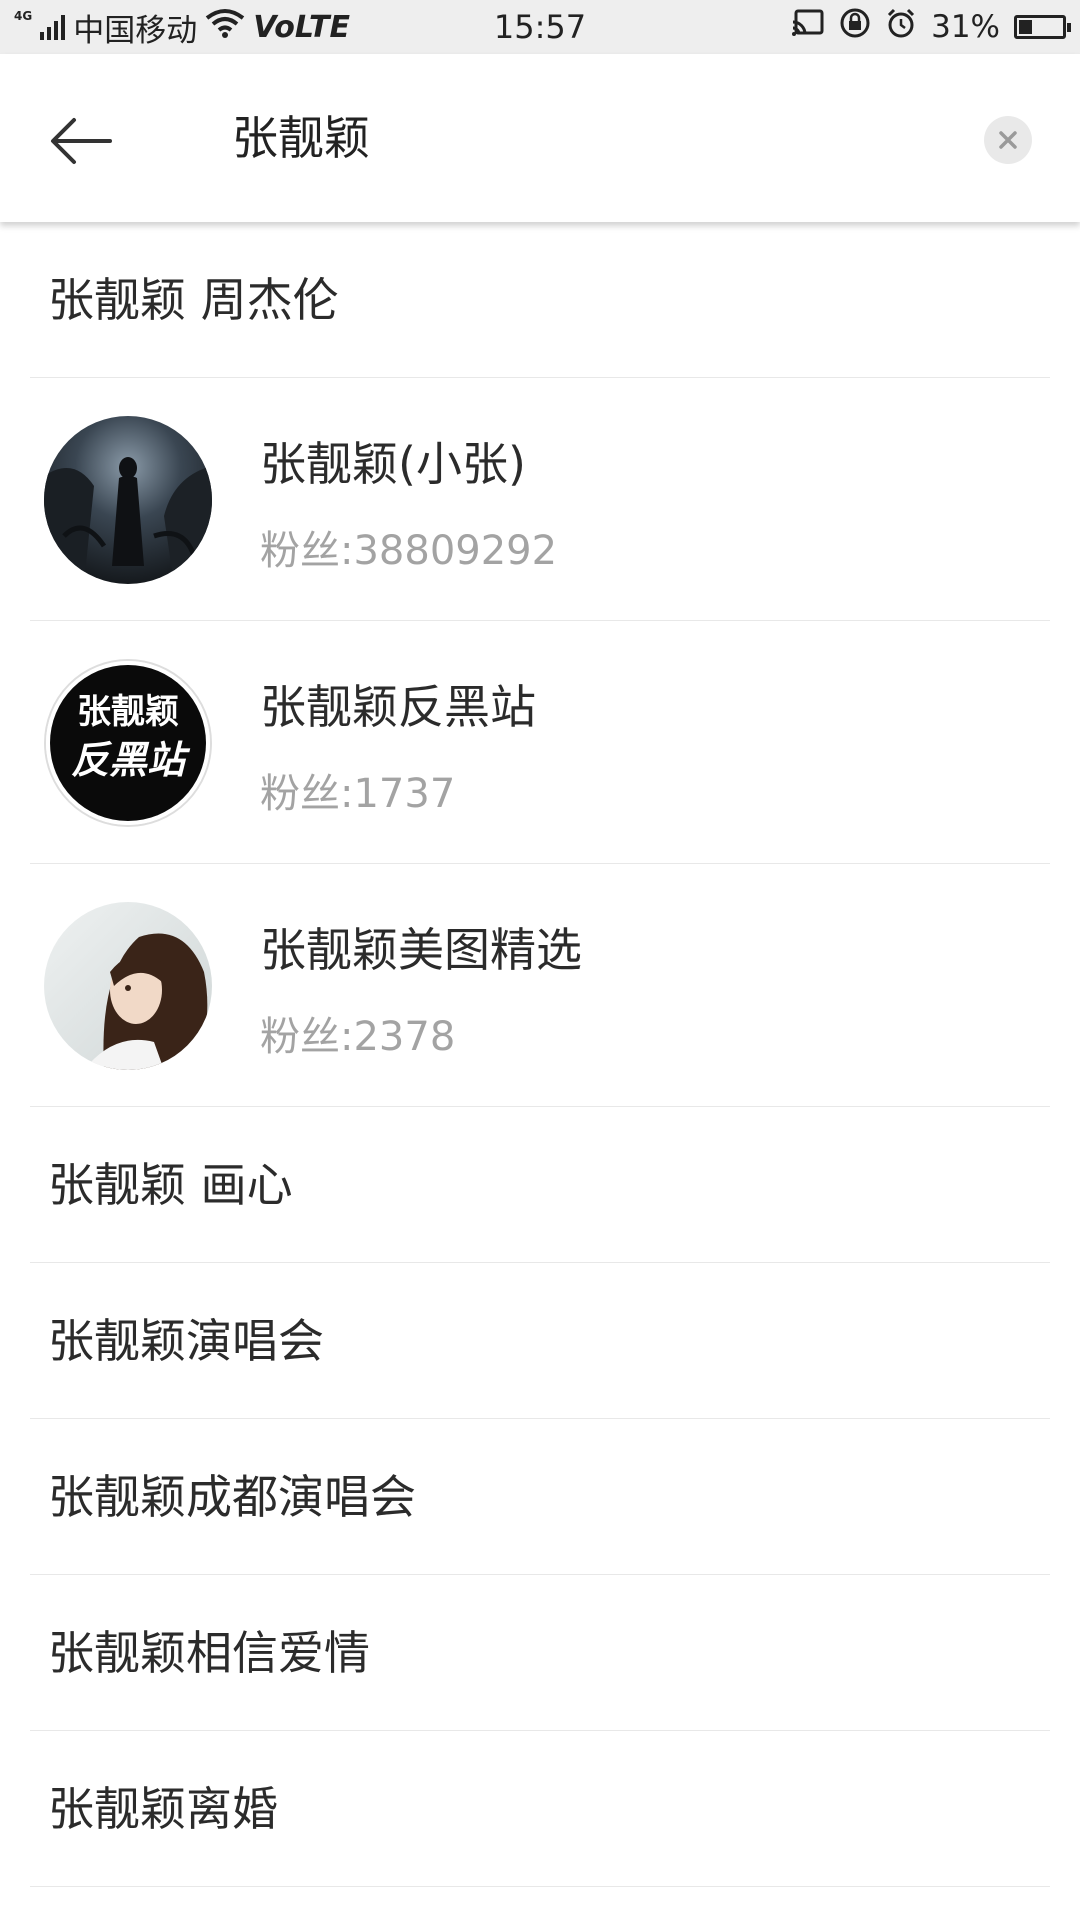  Describe the element at coordinates (855, 27) in the screenshot. I see `rotation-lock-icon` at that location.